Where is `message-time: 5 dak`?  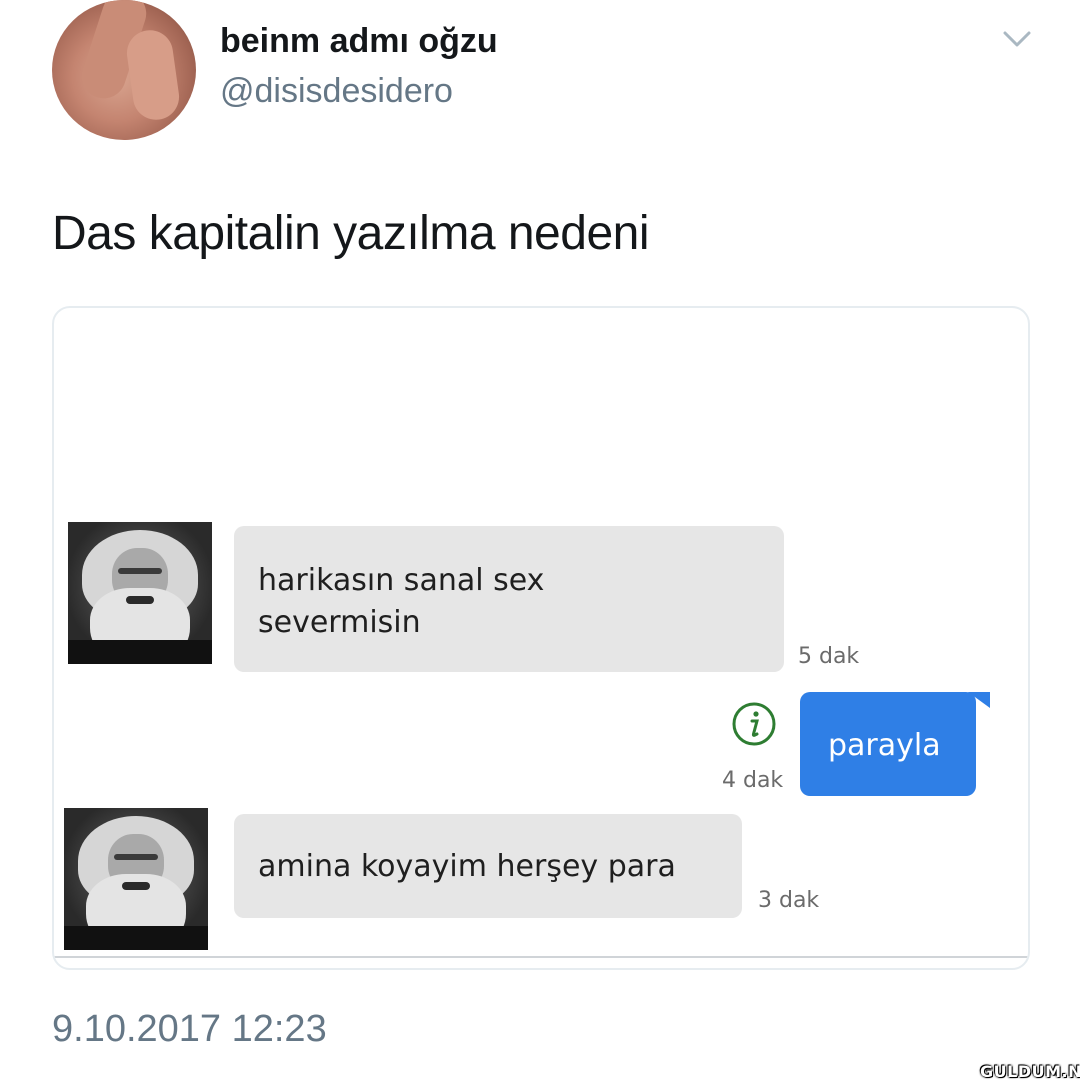 message-time: 5 dak is located at coordinates (829, 656).